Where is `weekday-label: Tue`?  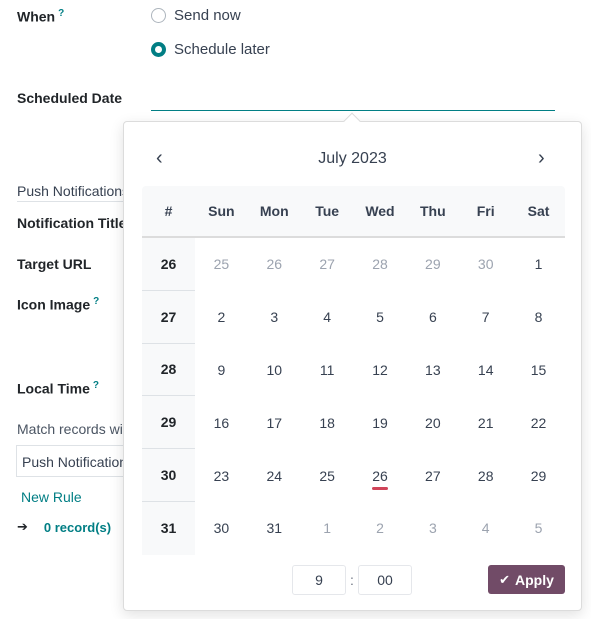
weekday-label: Tue is located at coordinates (327, 211).